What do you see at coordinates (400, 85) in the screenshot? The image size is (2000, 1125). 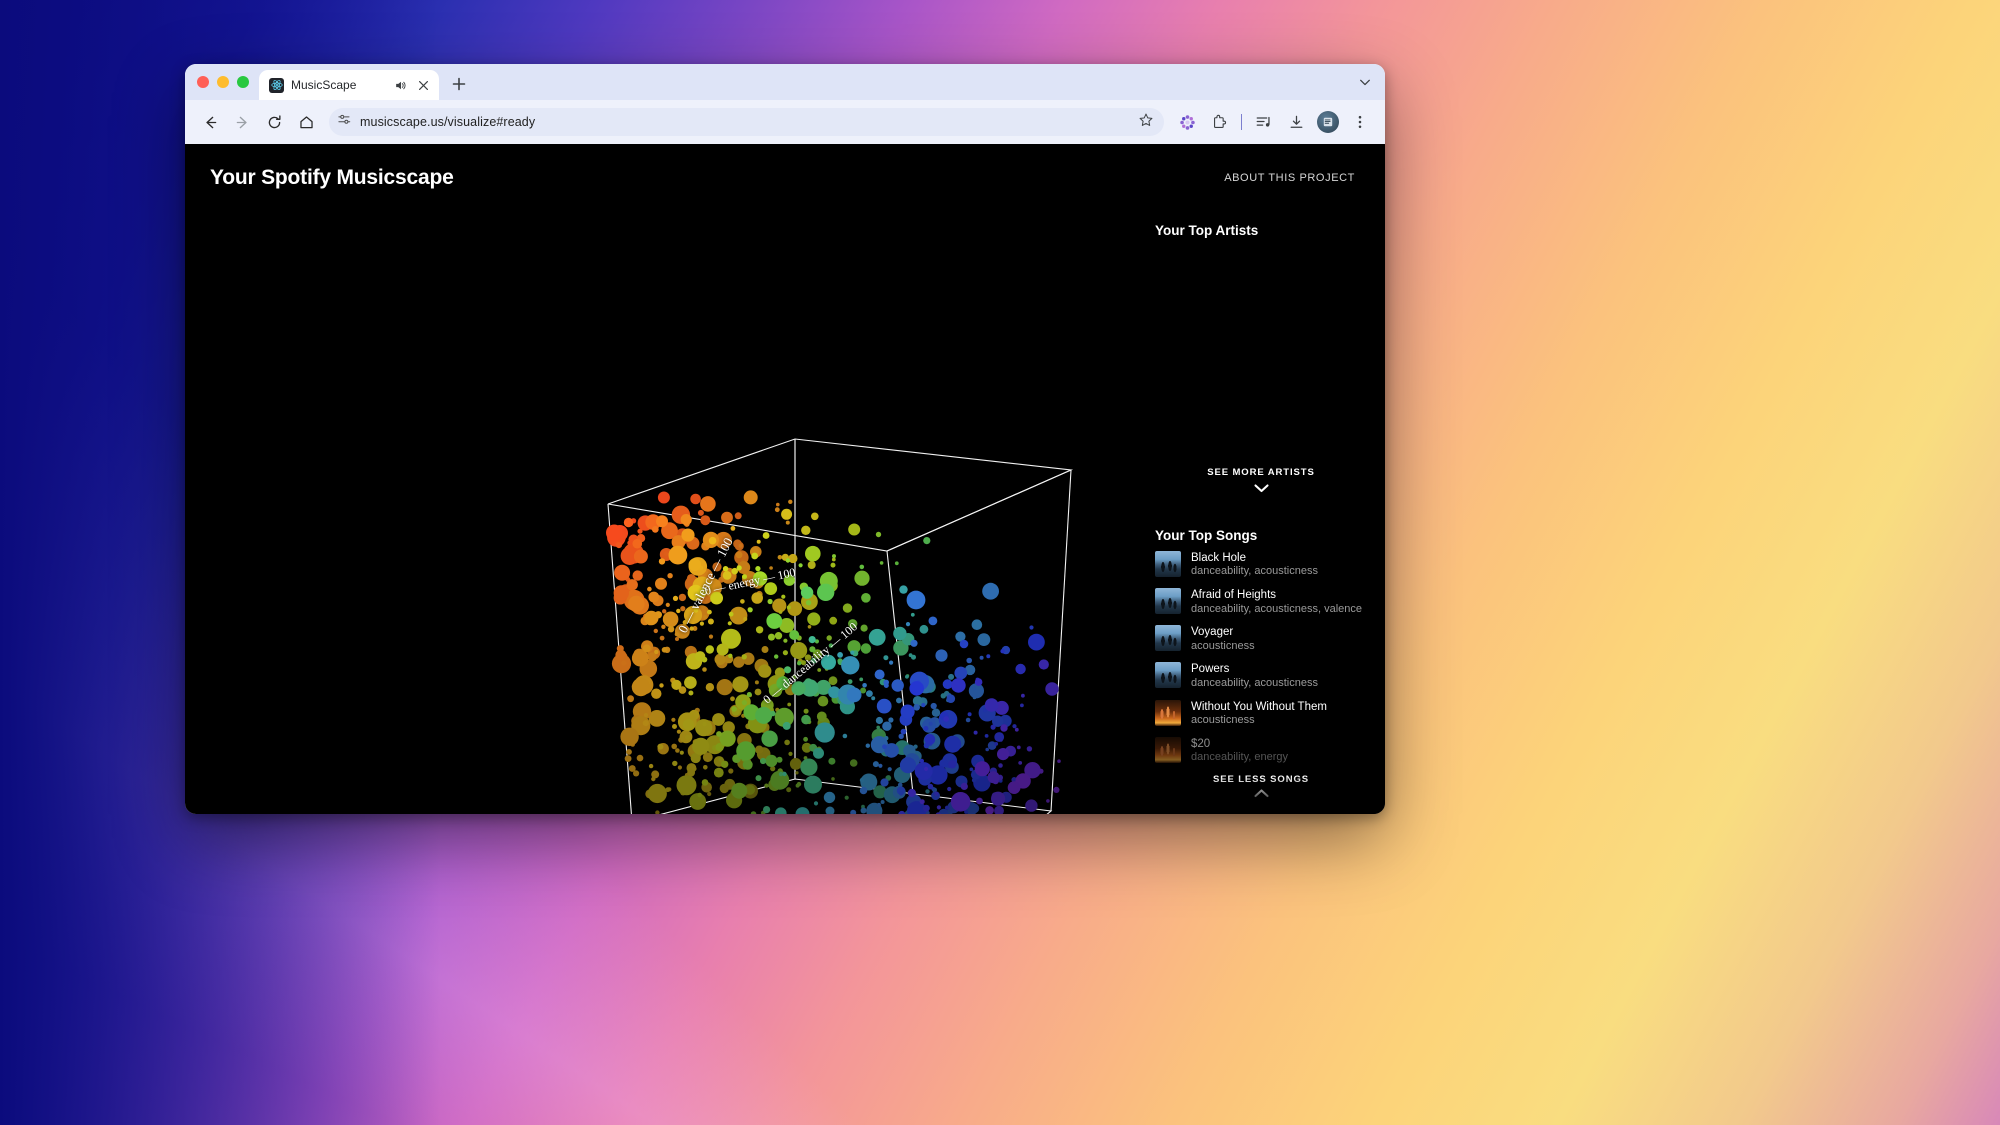 I see `tab-audio-speaker-icon` at bounding box center [400, 85].